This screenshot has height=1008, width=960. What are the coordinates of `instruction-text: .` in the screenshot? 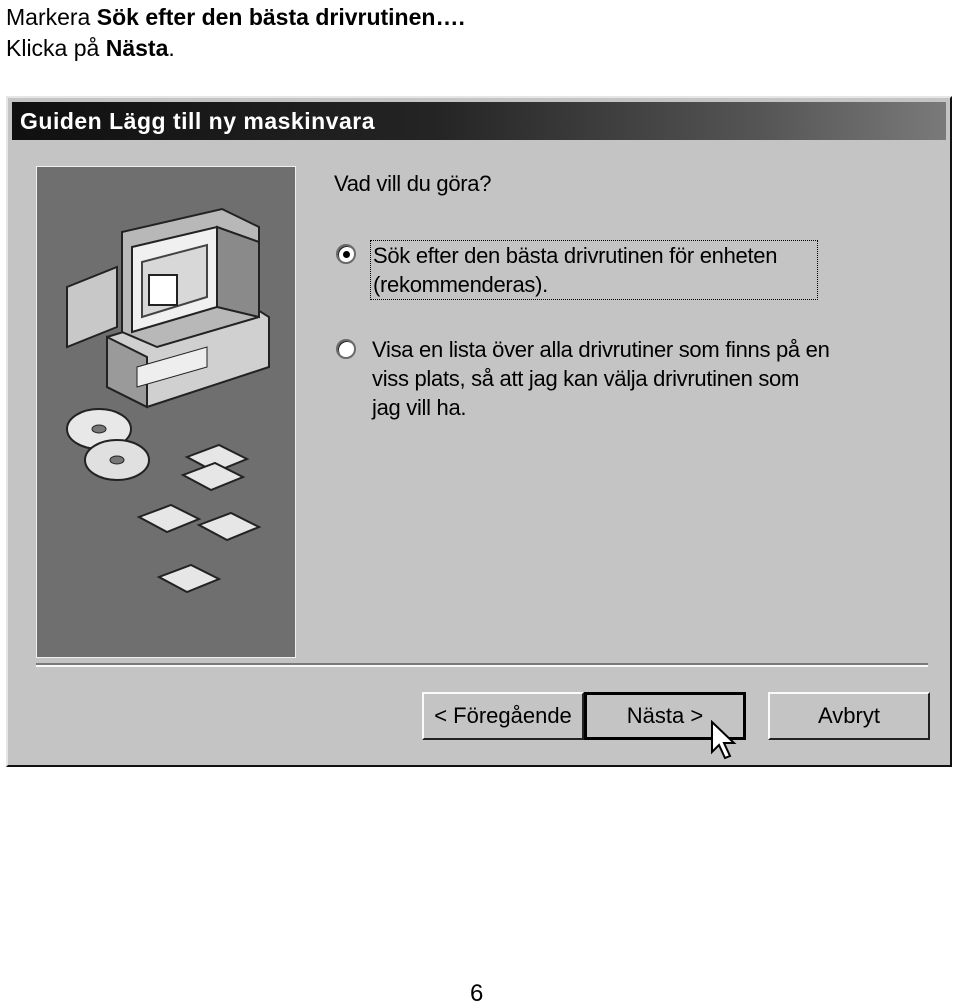 It's located at (171, 48).